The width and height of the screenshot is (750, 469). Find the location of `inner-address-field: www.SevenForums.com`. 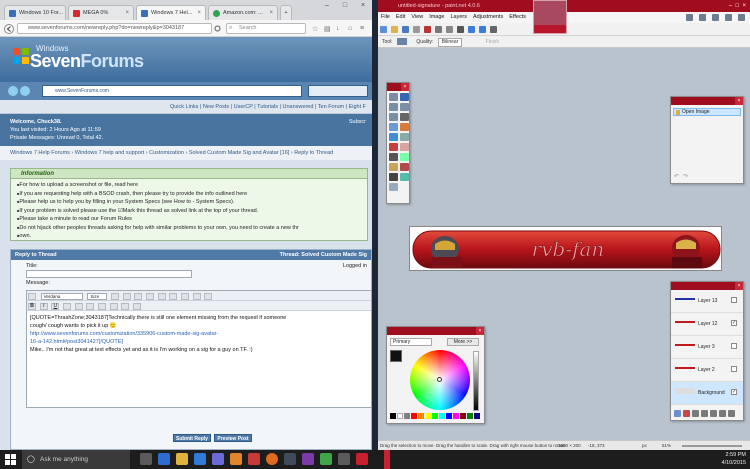

inner-address-field: www.SevenForums.com is located at coordinates (172, 91).